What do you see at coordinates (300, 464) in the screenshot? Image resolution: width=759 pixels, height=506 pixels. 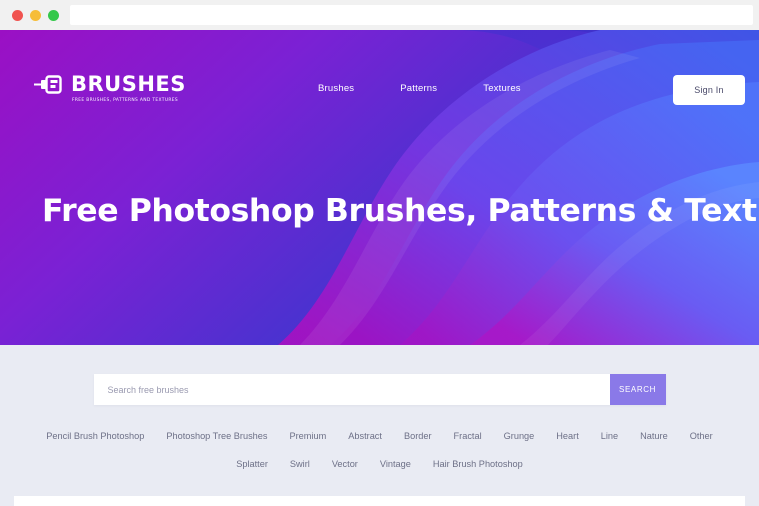 I see `tag-swirl: Swirl` at bounding box center [300, 464].